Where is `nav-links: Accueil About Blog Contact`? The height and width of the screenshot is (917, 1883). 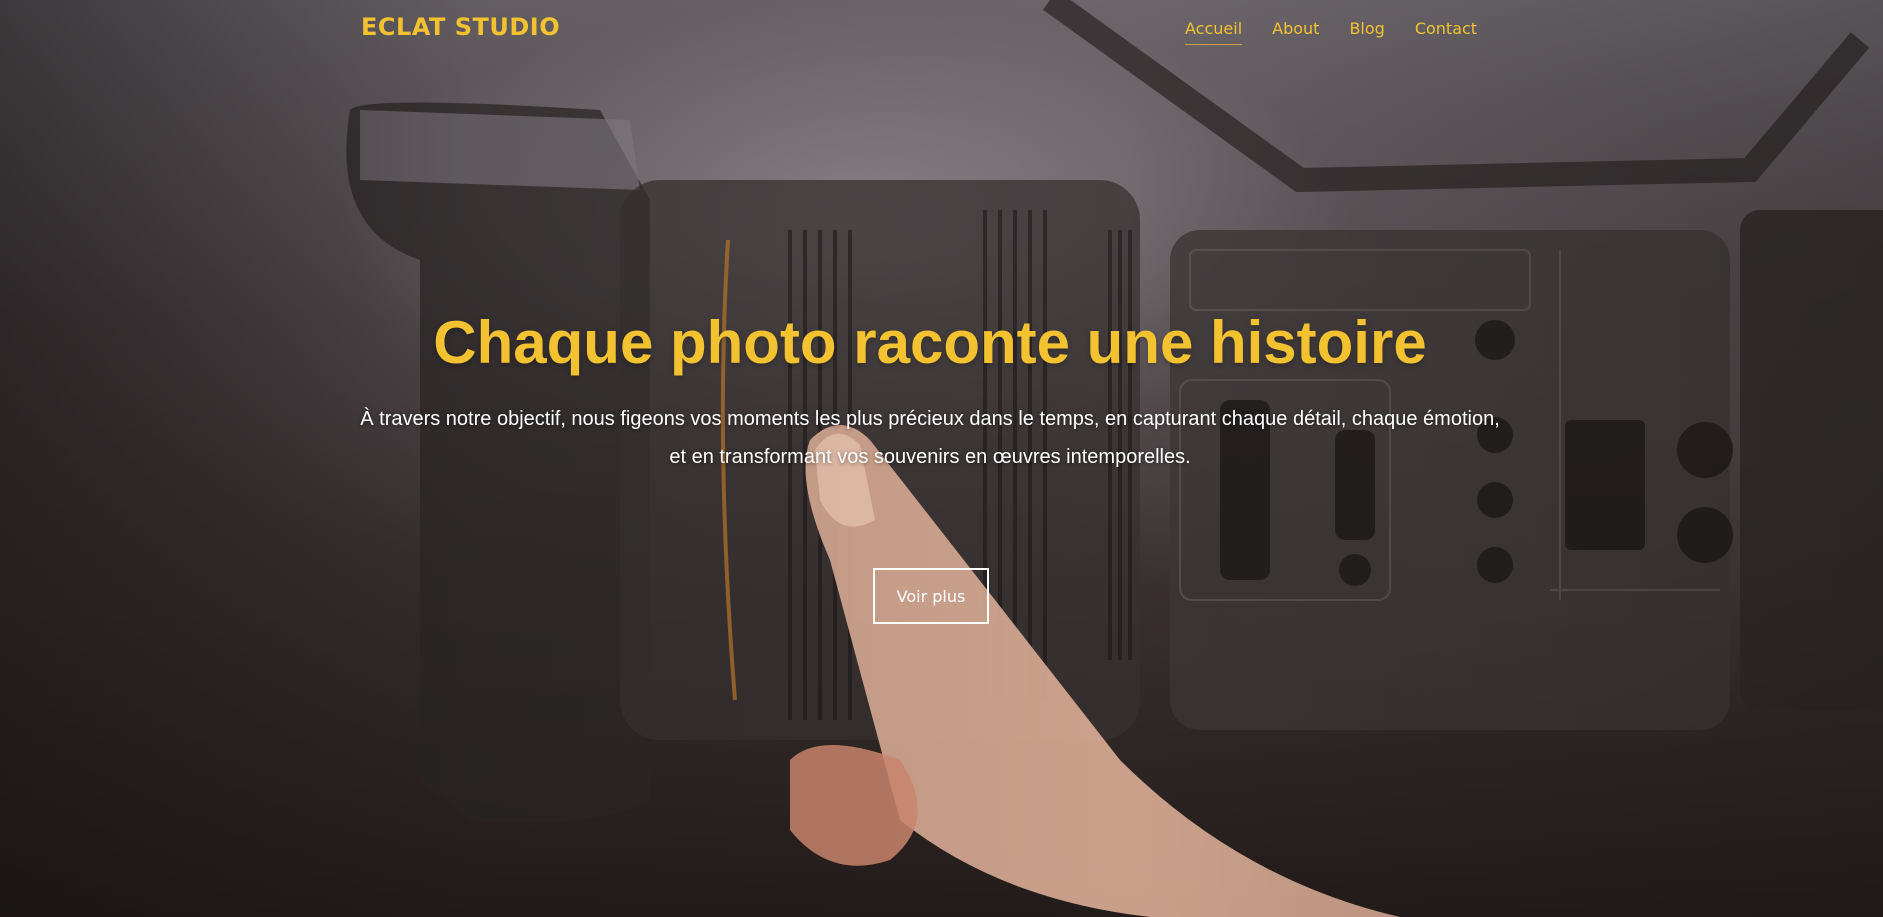
nav-links: Accueil About Blog Contact is located at coordinates (1346, 32).